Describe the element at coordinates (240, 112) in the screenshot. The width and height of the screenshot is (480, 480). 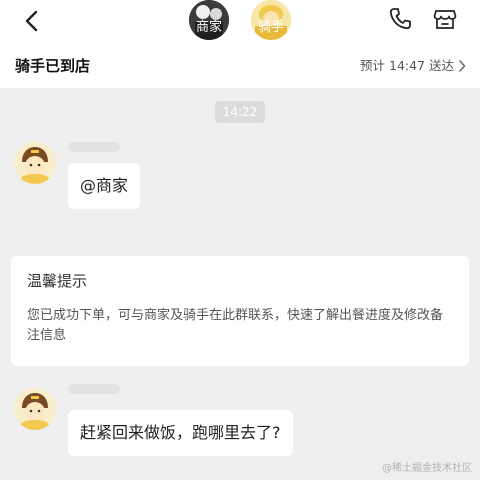
I see `chat-timestamp: 14:22` at that location.